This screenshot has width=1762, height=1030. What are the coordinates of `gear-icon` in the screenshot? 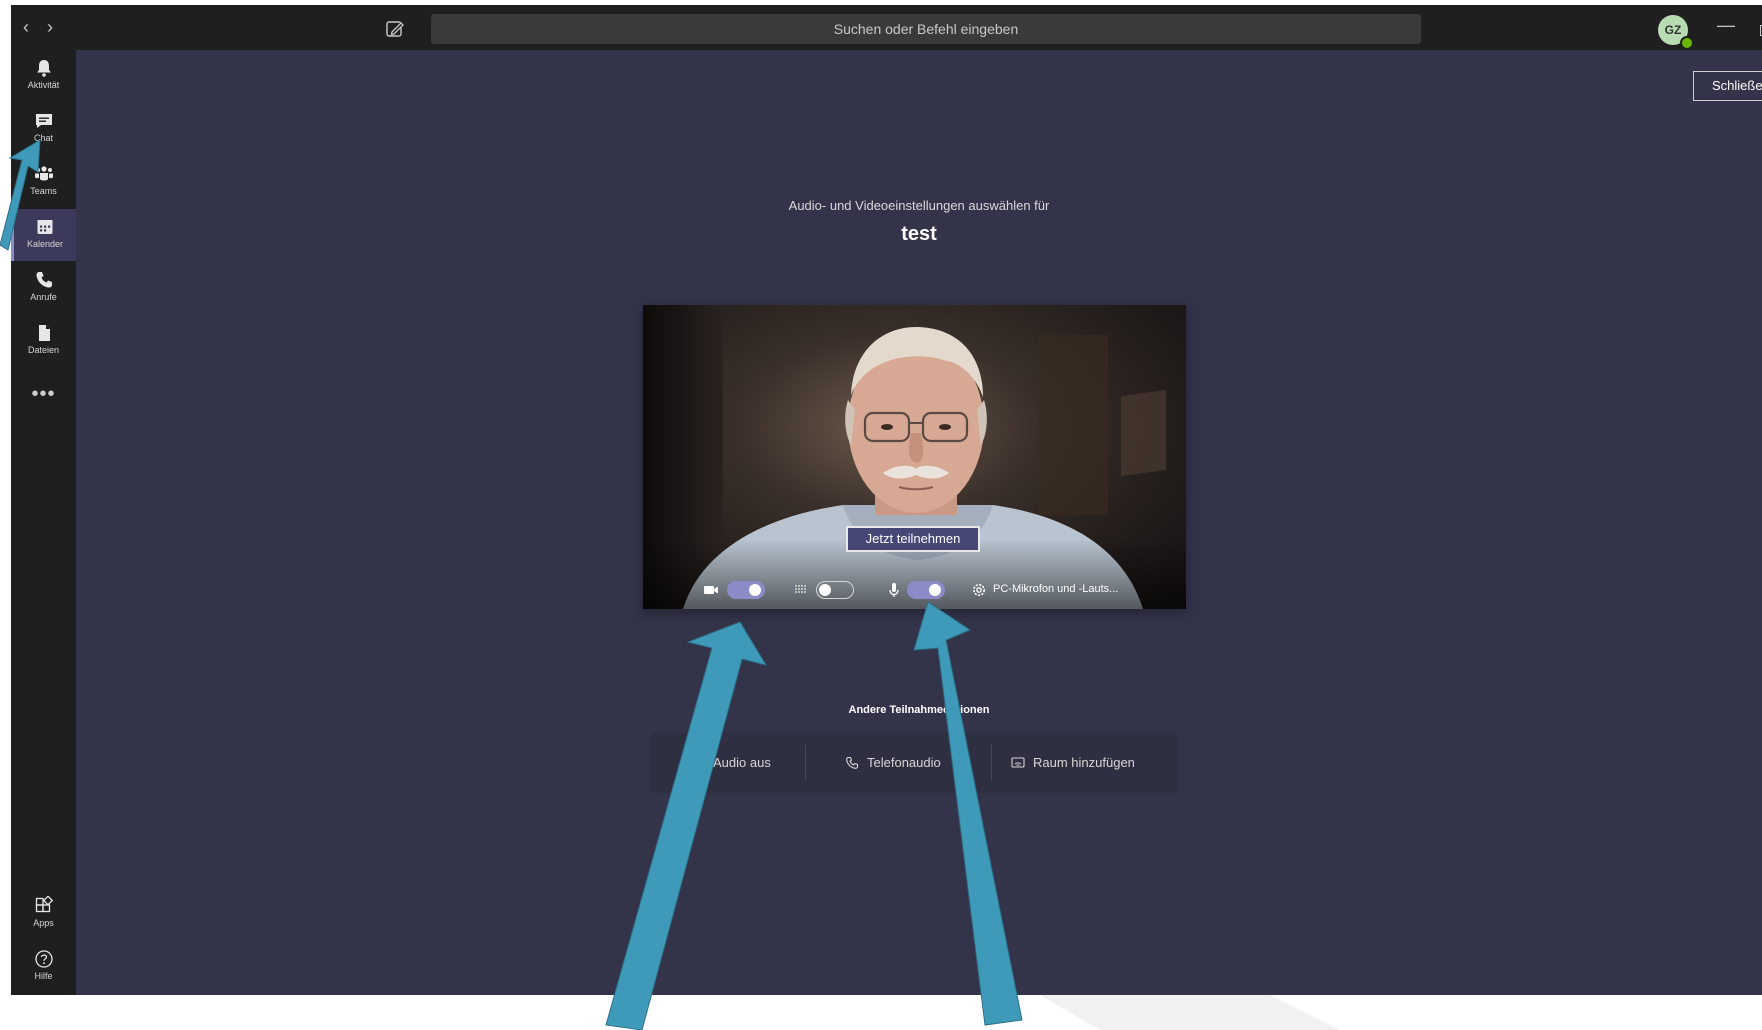 It's located at (979, 590).